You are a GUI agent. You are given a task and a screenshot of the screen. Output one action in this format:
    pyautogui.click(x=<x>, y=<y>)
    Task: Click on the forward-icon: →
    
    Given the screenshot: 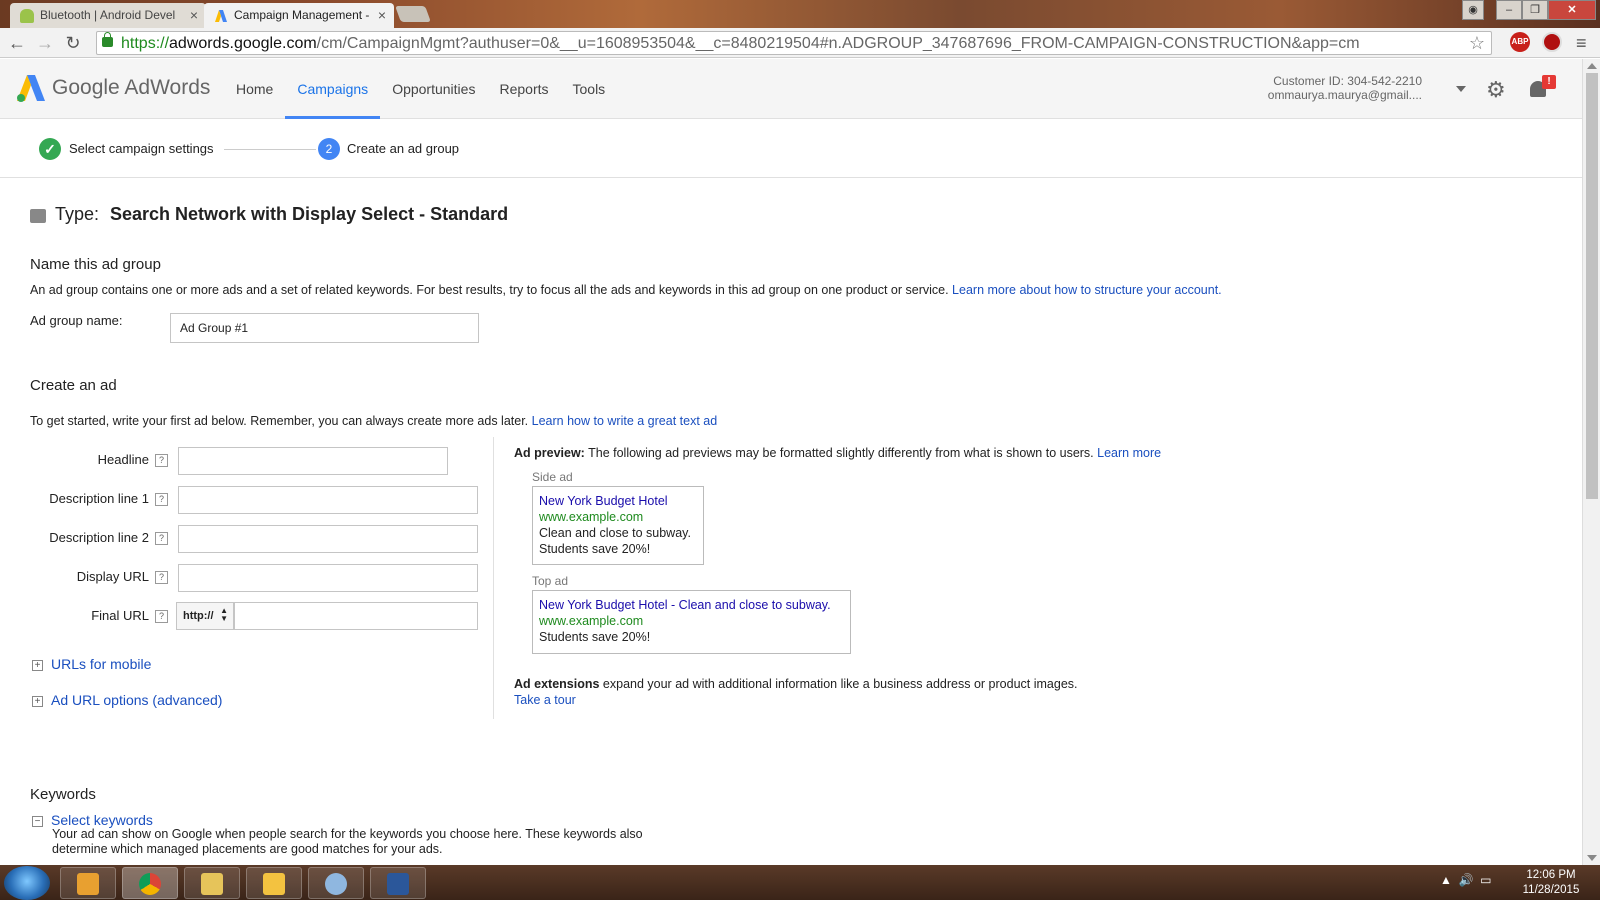 What is the action you would take?
    pyautogui.click(x=45, y=43)
    